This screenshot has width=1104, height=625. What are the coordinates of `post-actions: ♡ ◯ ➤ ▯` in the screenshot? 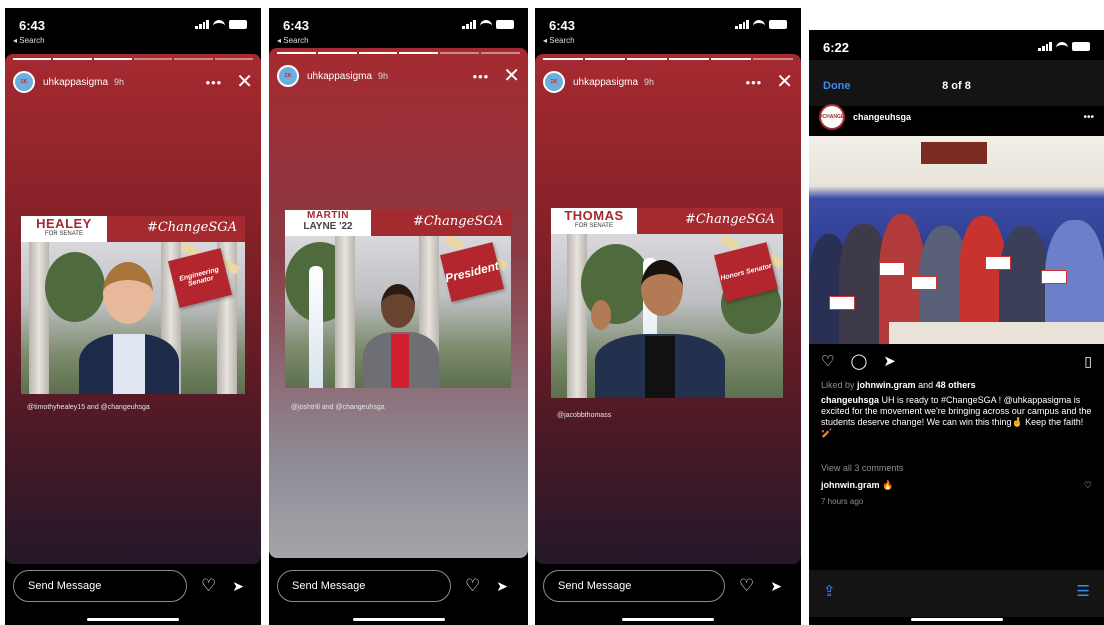 It's located at (956, 361).